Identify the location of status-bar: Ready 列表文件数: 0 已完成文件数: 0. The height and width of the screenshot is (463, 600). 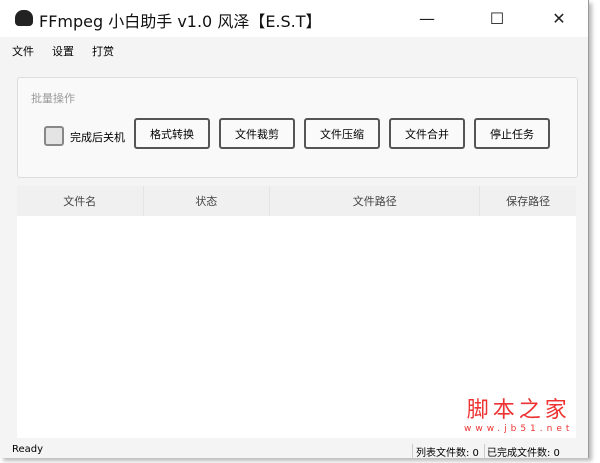
(294, 449).